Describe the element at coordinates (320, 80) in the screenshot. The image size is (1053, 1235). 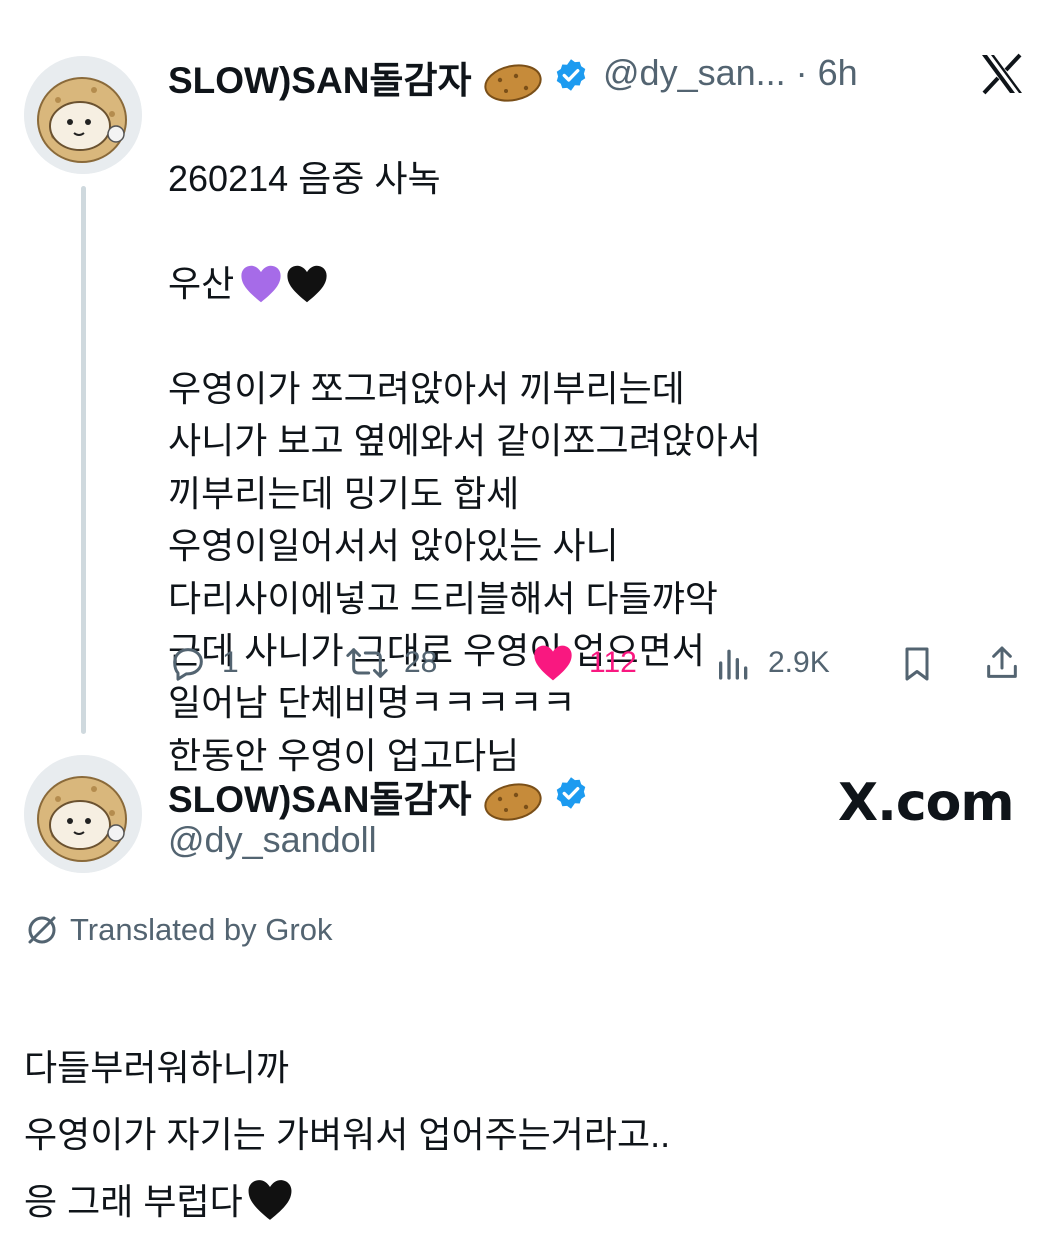
I see `author-name-text: SLOW)SAN돌감자` at that location.